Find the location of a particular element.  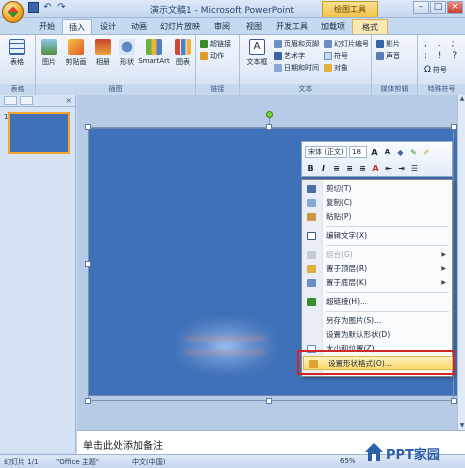

picture-button: 图片 is located at coordinates (49, 53).